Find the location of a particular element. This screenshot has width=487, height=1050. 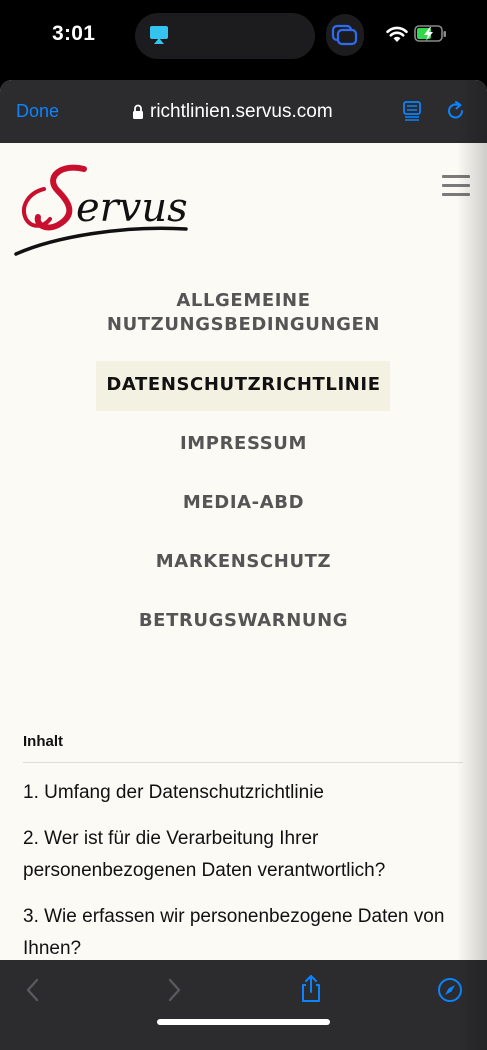

status-time: 3:01 is located at coordinates (74, 33).